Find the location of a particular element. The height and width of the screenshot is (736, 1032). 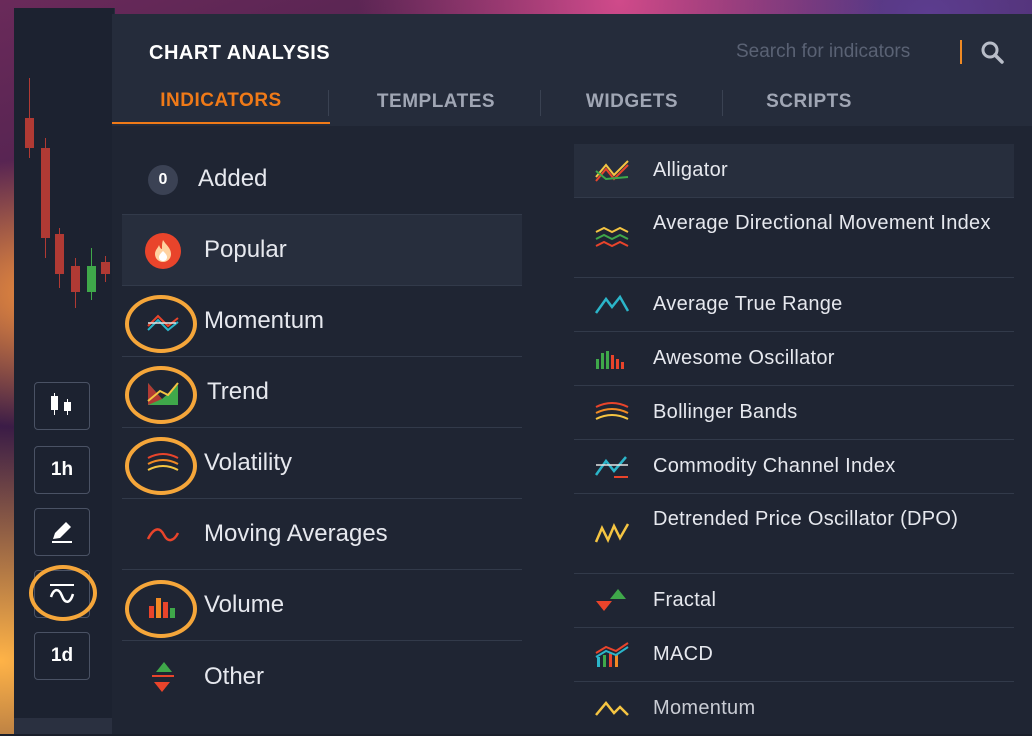

indicator-label: Average True Range is located at coordinates (748, 304).